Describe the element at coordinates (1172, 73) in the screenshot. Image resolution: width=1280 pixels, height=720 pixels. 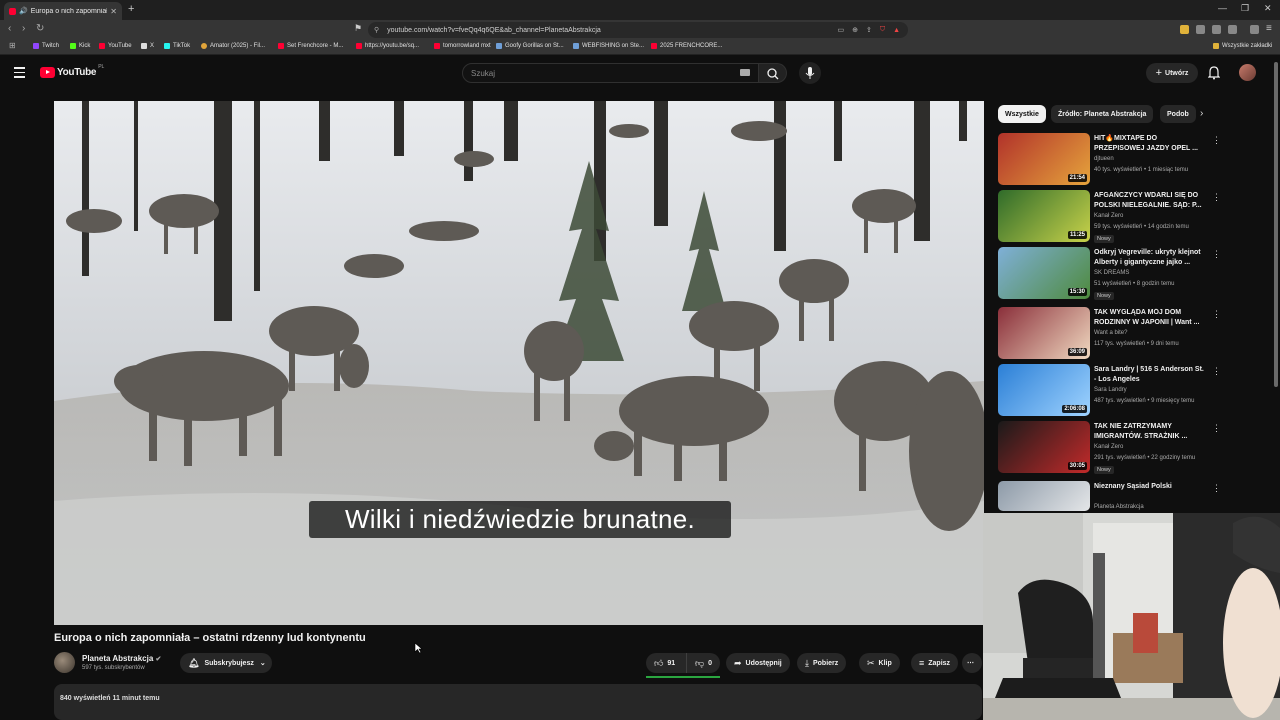
I see `create-button: + Utwórz` at that location.